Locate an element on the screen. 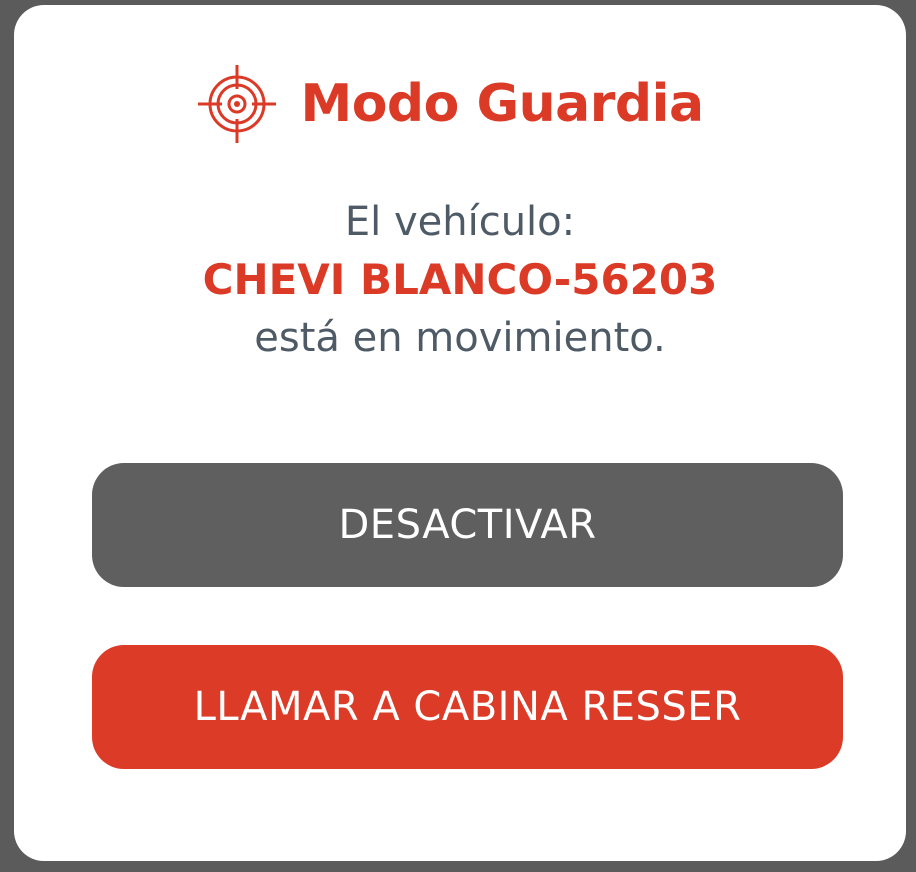 This screenshot has width=916, height=872. message-intro: El vehículo: is located at coordinates (460, 222).